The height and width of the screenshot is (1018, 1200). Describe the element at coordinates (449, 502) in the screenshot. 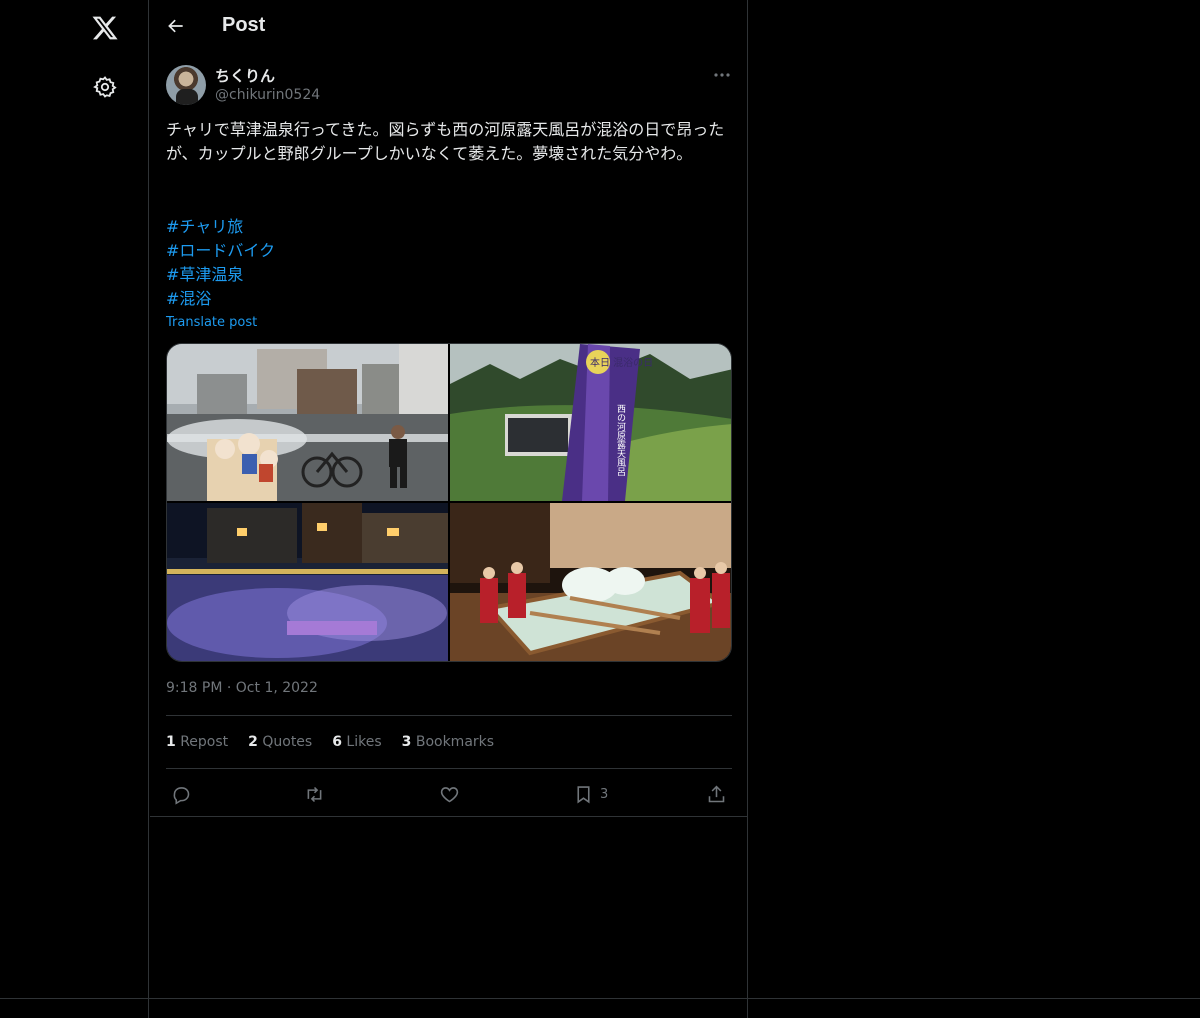

I see `media-grid: 本日 混浴の日 西の河原露天風呂` at that location.